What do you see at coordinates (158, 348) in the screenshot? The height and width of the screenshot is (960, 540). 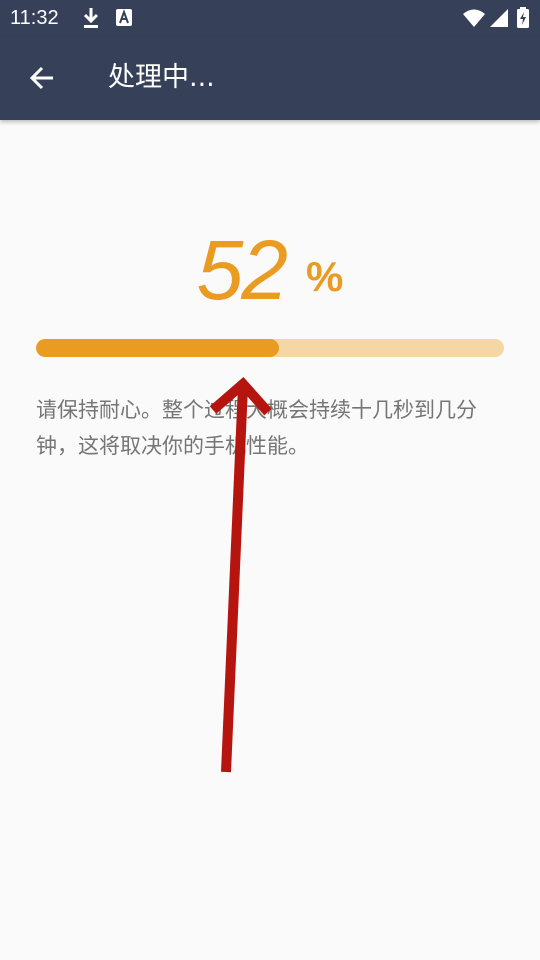 I see `progress-fill` at bounding box center [158, 348].